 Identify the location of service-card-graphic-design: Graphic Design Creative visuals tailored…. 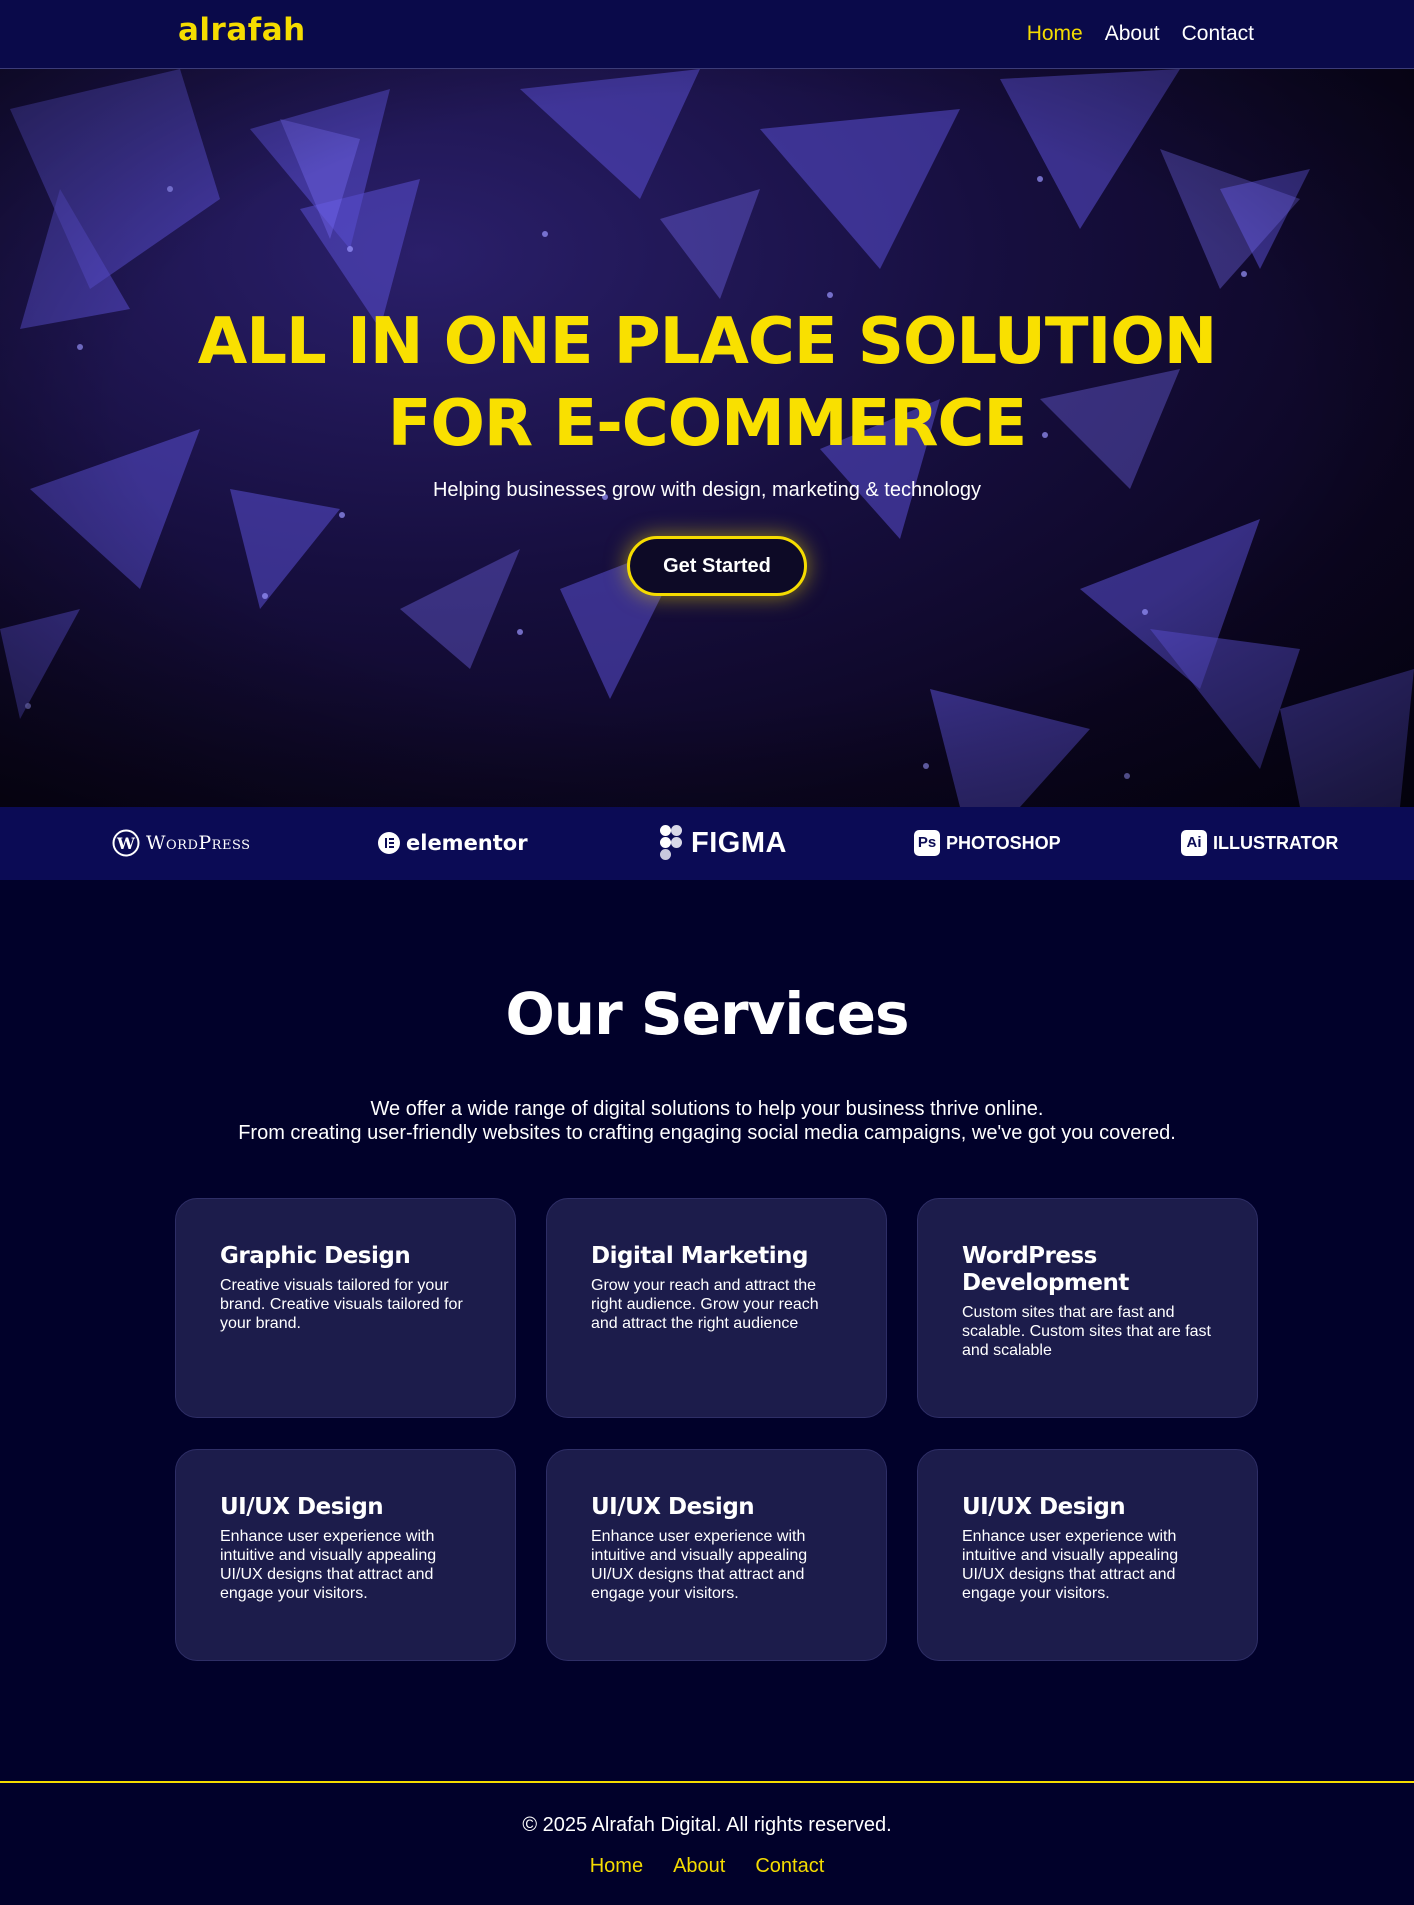
(345, 1308).